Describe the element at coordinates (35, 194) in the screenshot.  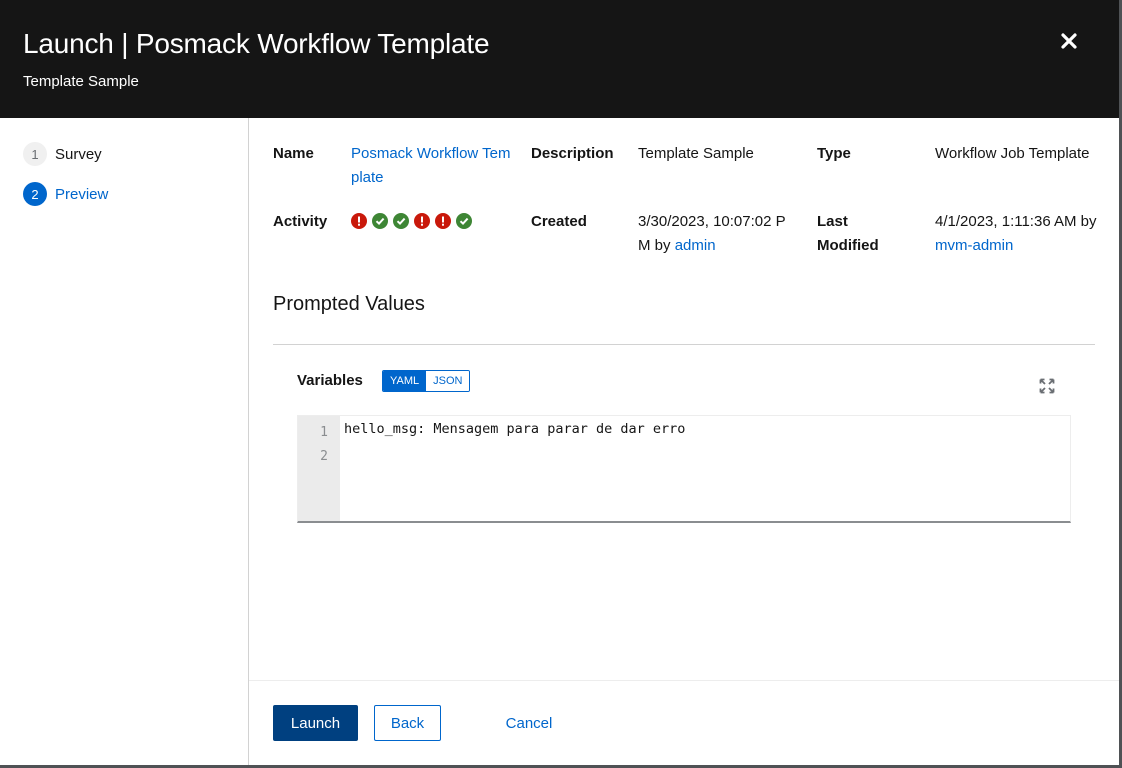
I see `step-number: 2` at that location.